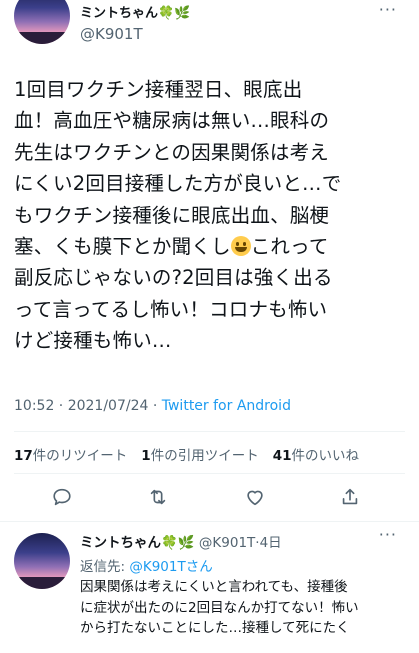  I want to click on reply-icon, so click(62, 497).